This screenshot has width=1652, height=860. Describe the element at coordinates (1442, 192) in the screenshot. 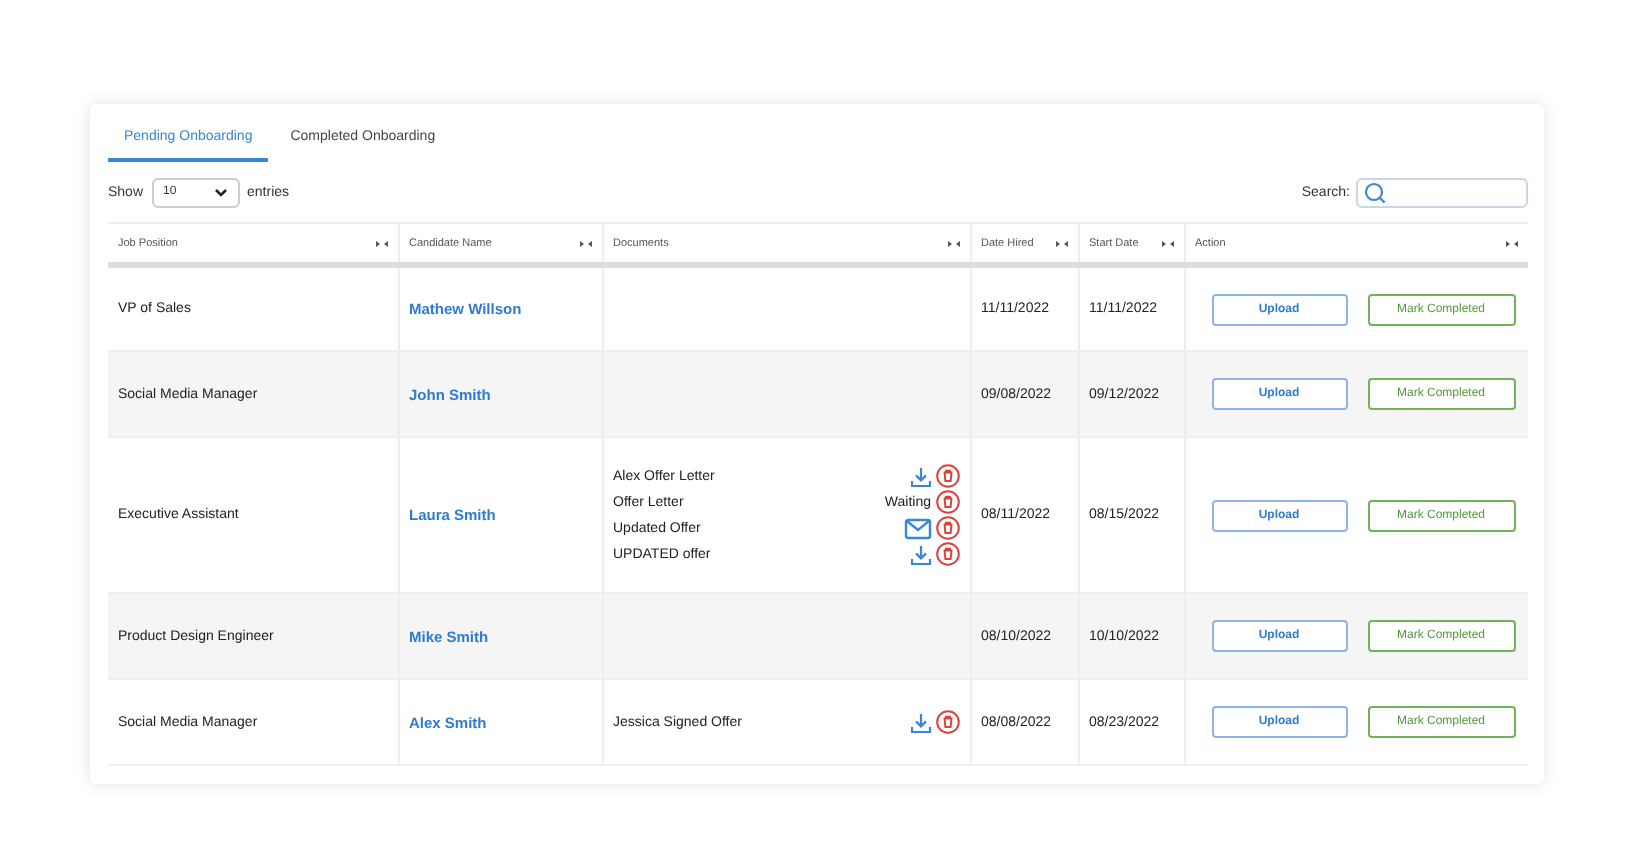

I see `search-field` at that location.